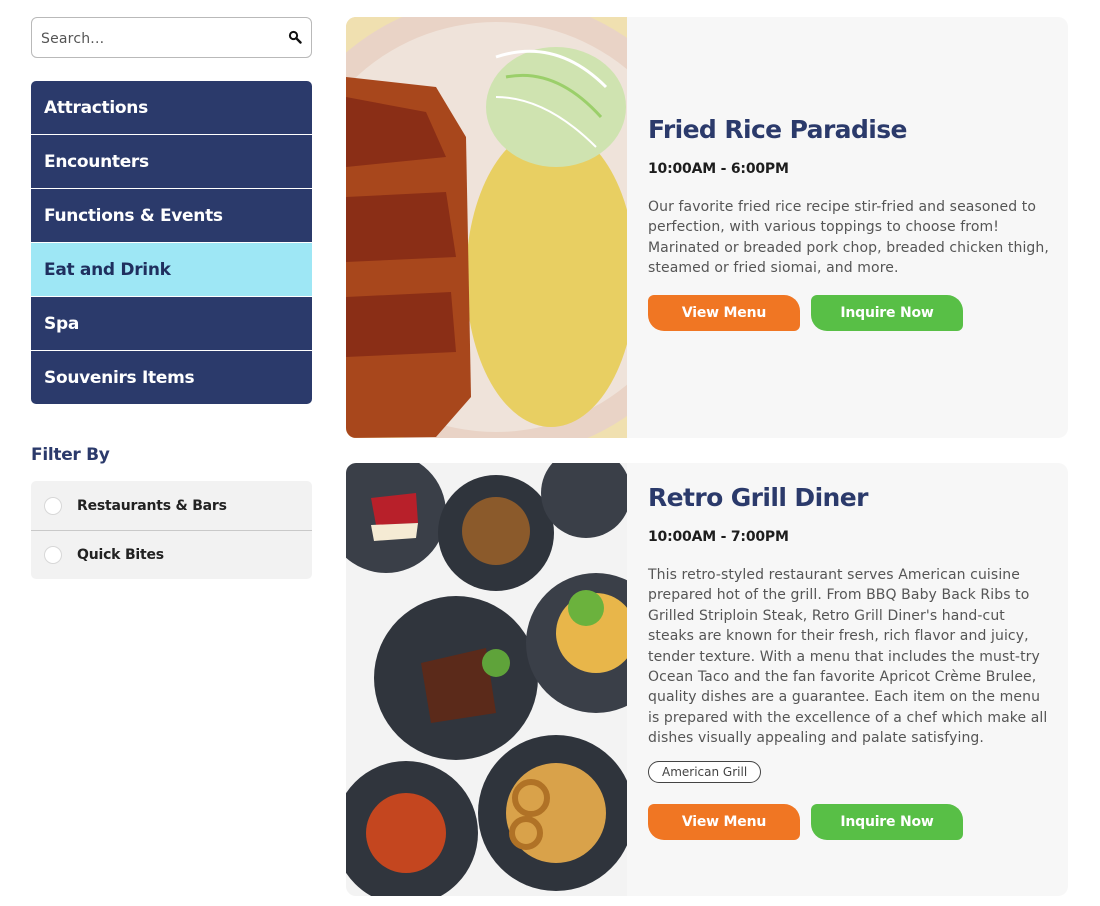 This screenshot has height=906, width=1100. What do you see at coordinates (705, 771) in the screenshot?
I see `cuisine-tag: American Grill` at bounding box center [705, 771].